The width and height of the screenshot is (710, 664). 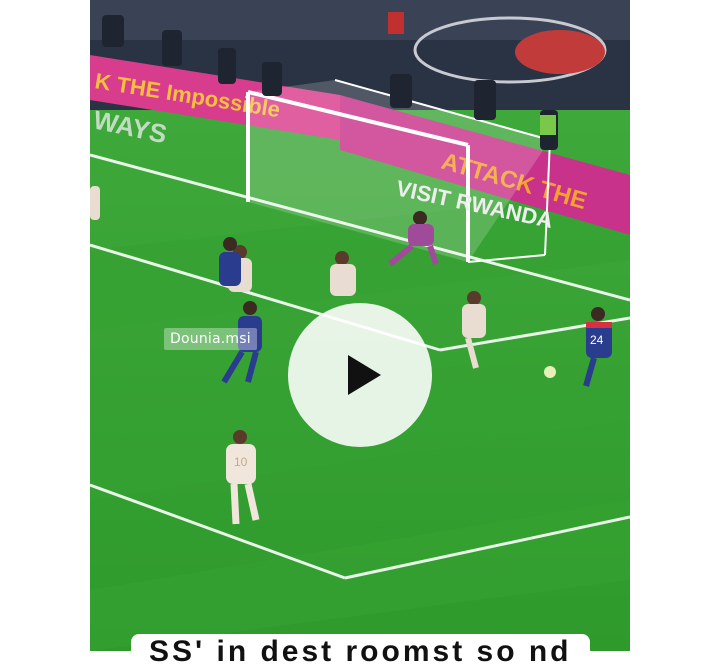 What do you see at coordinates (241, 462) in the screenshot?
I see `player-number-10: 10` at bounding box center [241, 462].